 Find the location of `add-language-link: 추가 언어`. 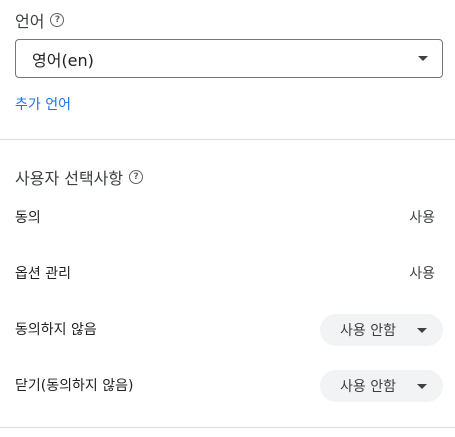

add-language-link: 추가 언어 is located at coordinates (43, 104).